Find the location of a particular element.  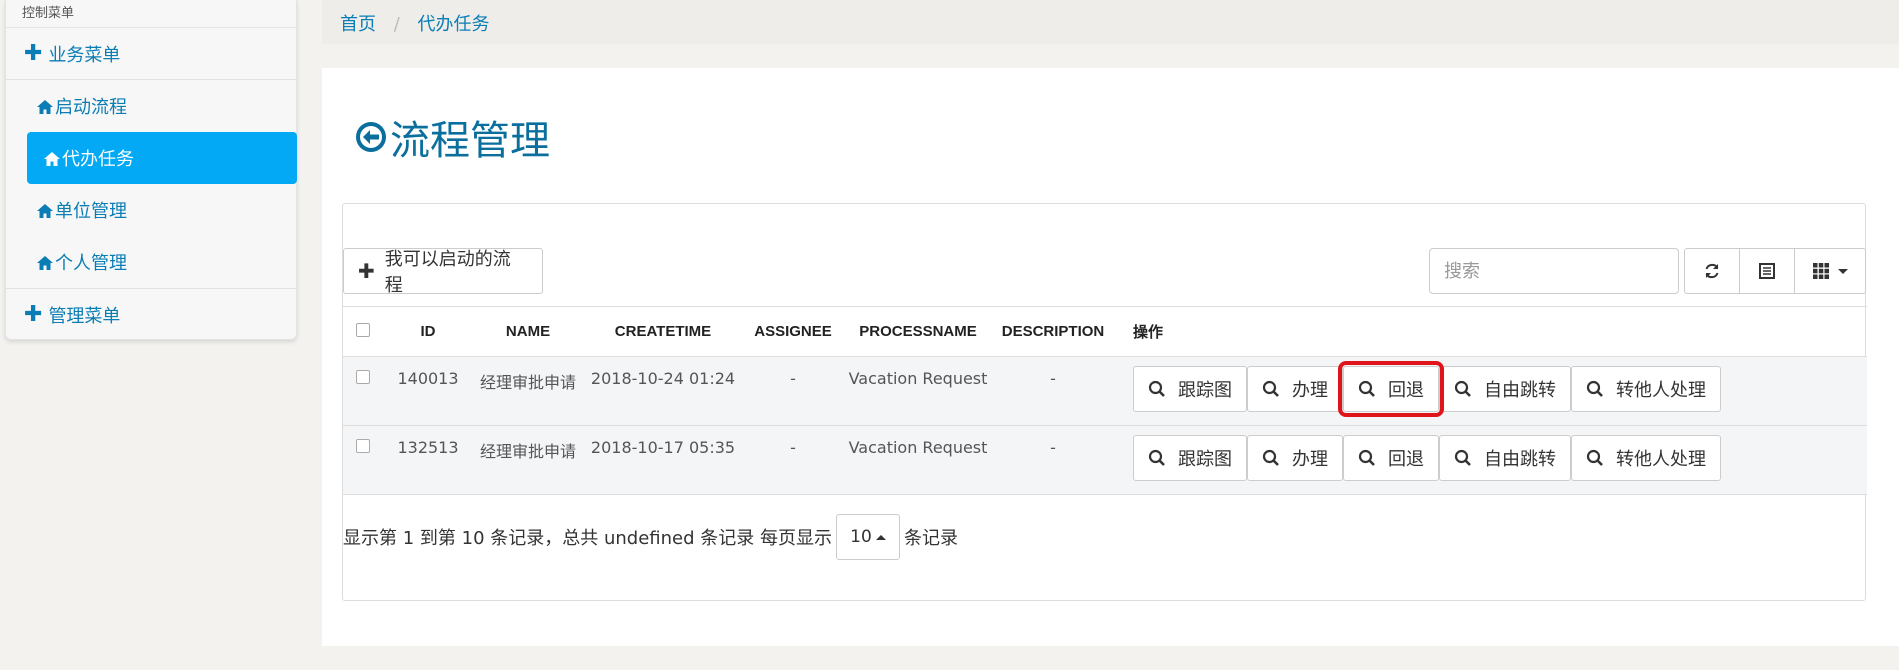

page-title: 流程管理 is located at coordinates (452, 137).